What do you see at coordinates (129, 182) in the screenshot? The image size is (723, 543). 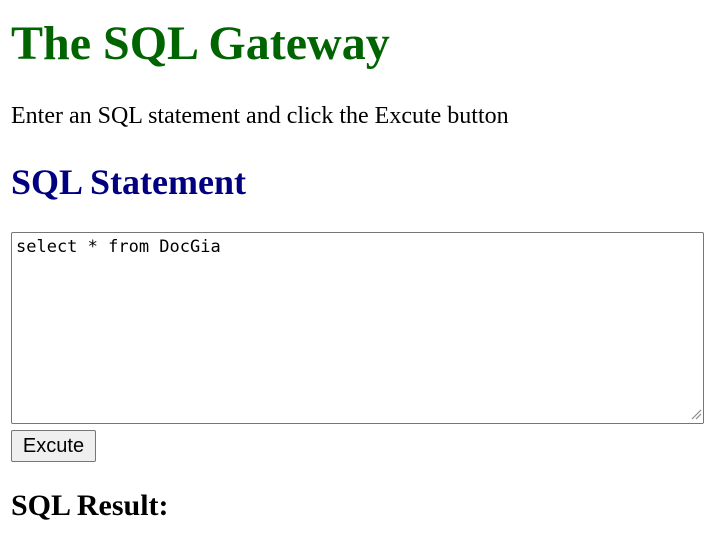 I see `sql-statement-heading: SQL Statement` at bounding box center [129, 182].